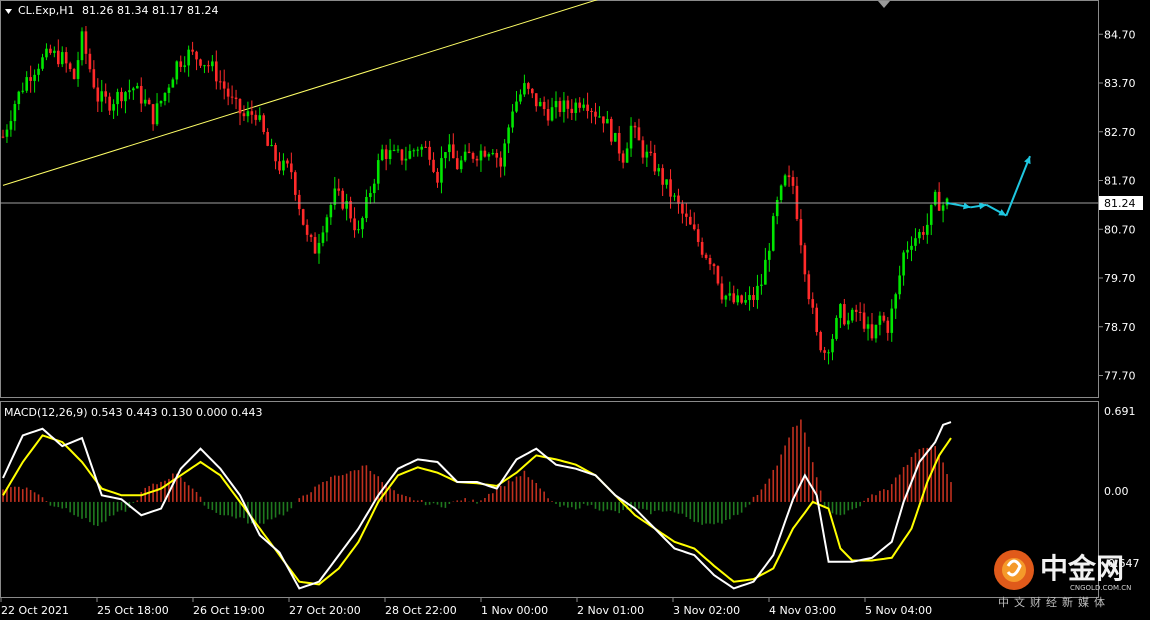  I want to click on scroll-shift-marker-icon, so click(884, 4).